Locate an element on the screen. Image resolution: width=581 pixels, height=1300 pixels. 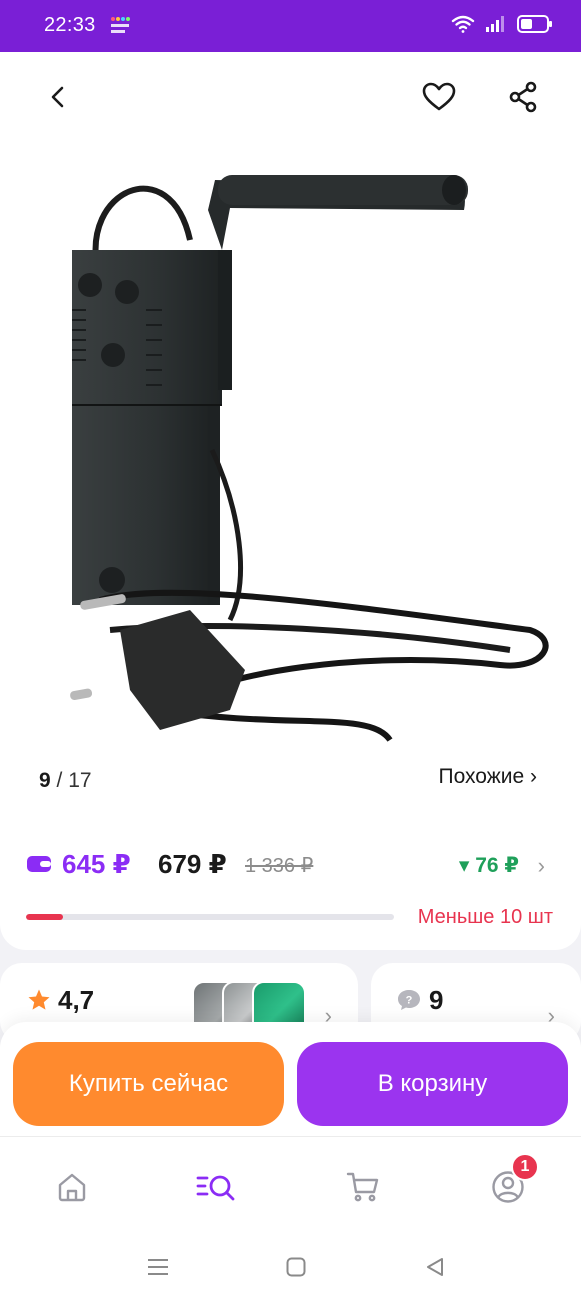
stock-progress-fill is located at coordinates (44, 917).